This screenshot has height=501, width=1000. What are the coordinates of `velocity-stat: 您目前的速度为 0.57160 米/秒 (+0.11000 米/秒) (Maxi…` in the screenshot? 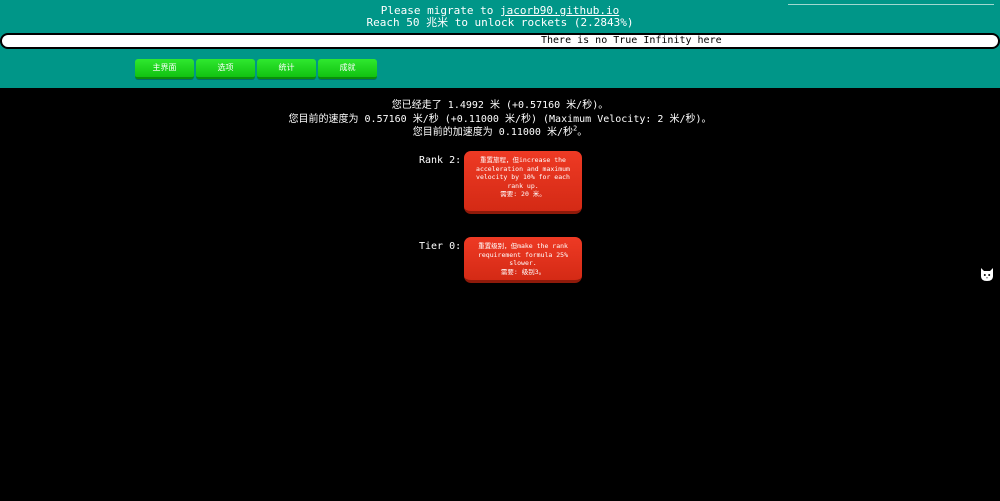 It's located at (500, 119).